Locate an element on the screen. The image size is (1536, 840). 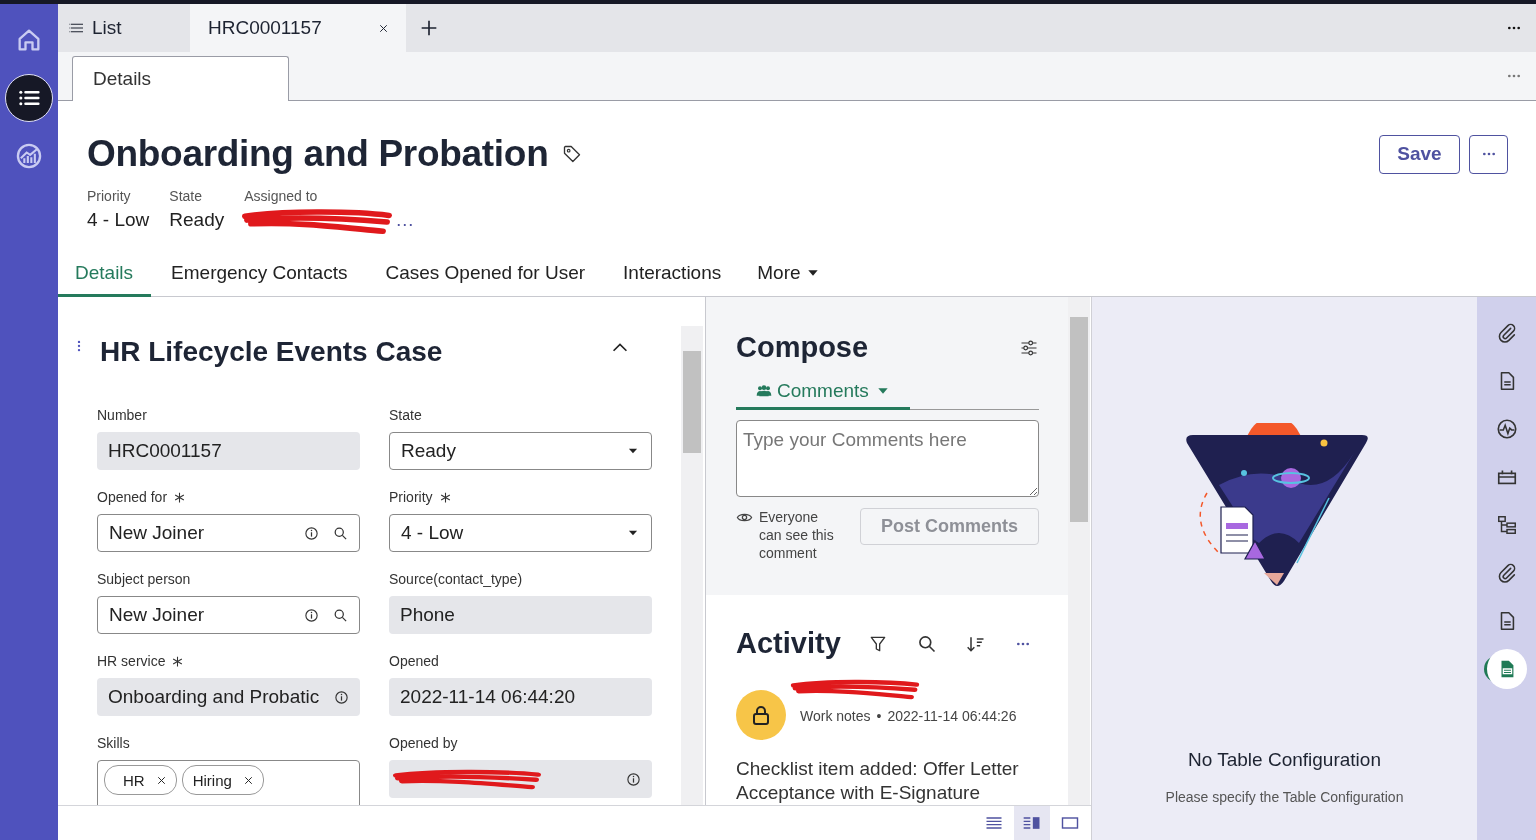
tree-icon is located at coordinates (1506, 525).